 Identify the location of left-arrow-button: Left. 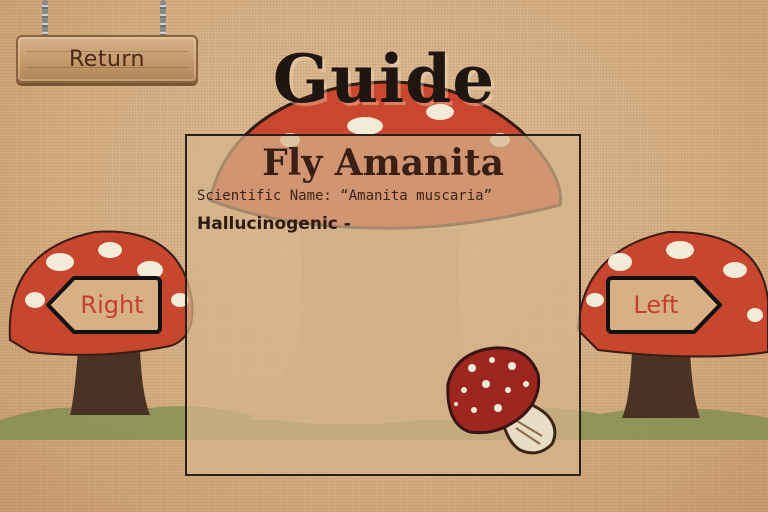
(665, 305).